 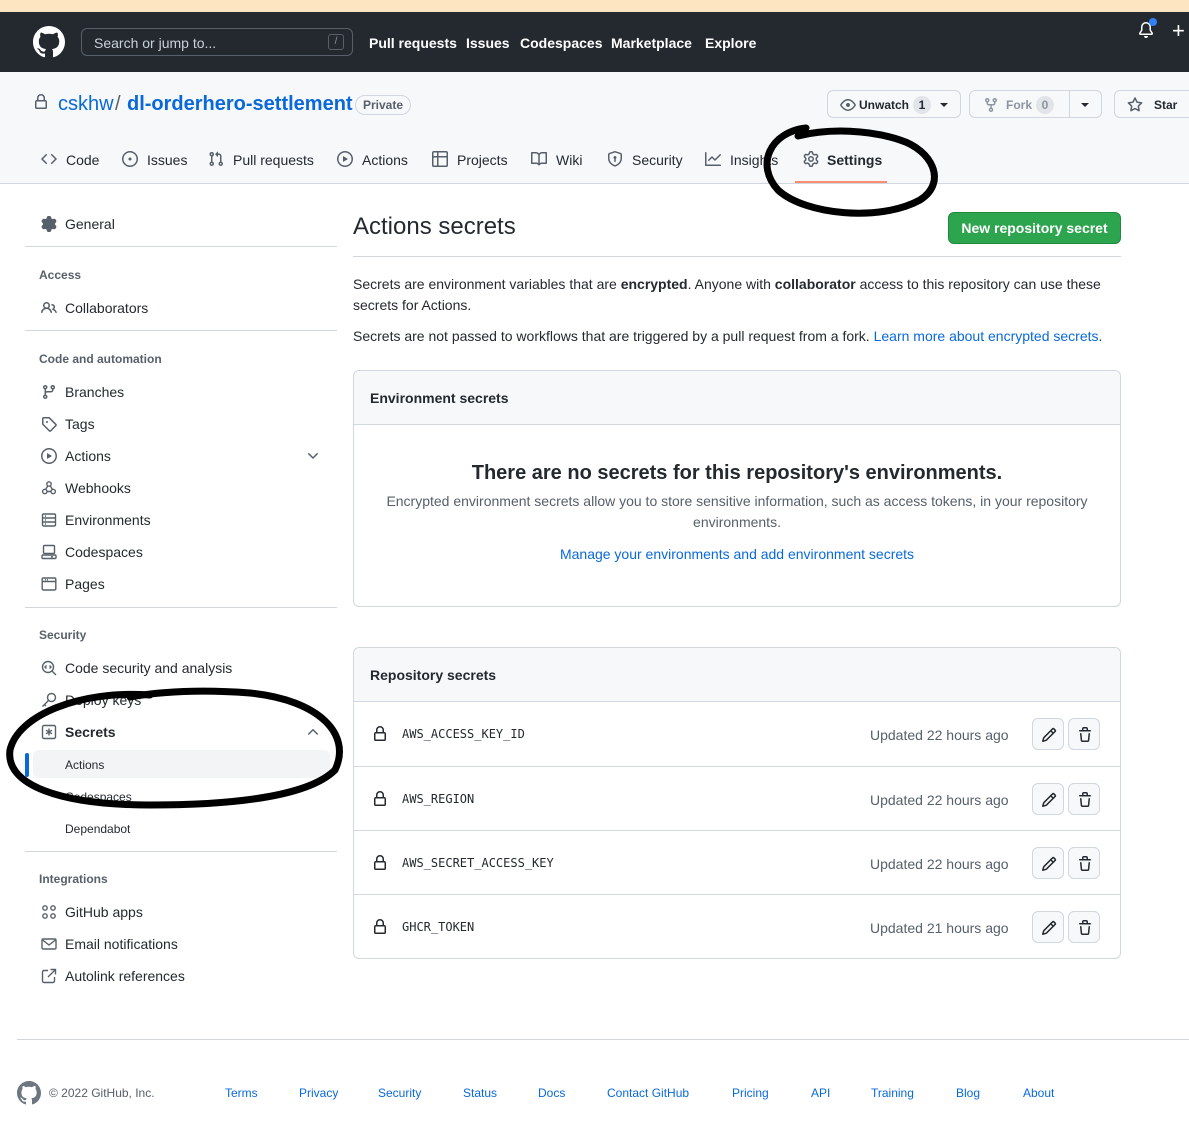 What do you see at coordinates (183, 668) in the screenshot?
I see `sidebar-item-code-security: Code security and analysis` at bounding box center [183, 668].